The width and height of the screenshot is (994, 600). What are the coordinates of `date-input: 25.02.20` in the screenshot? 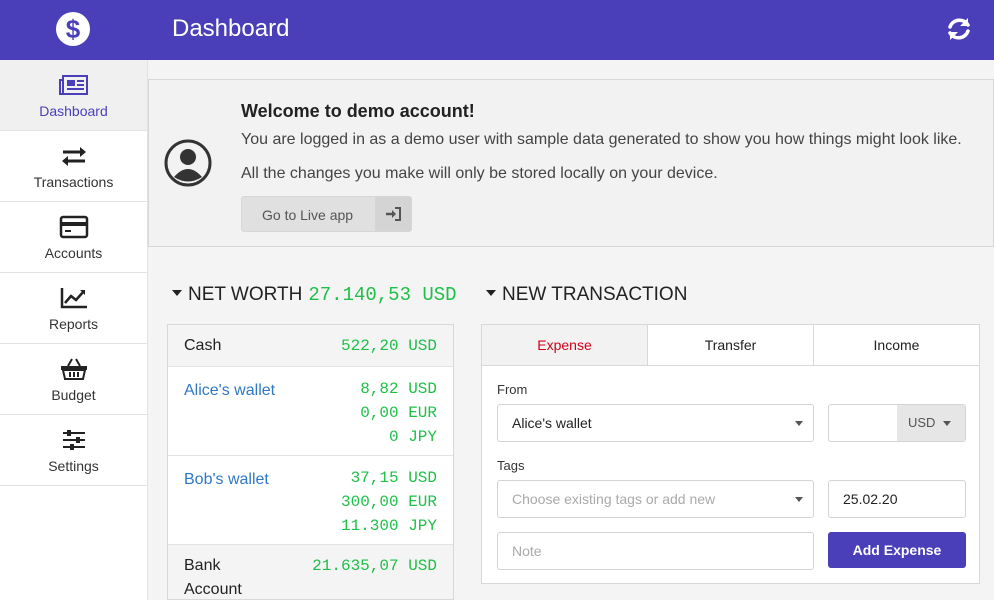 It's located at (897, 499).